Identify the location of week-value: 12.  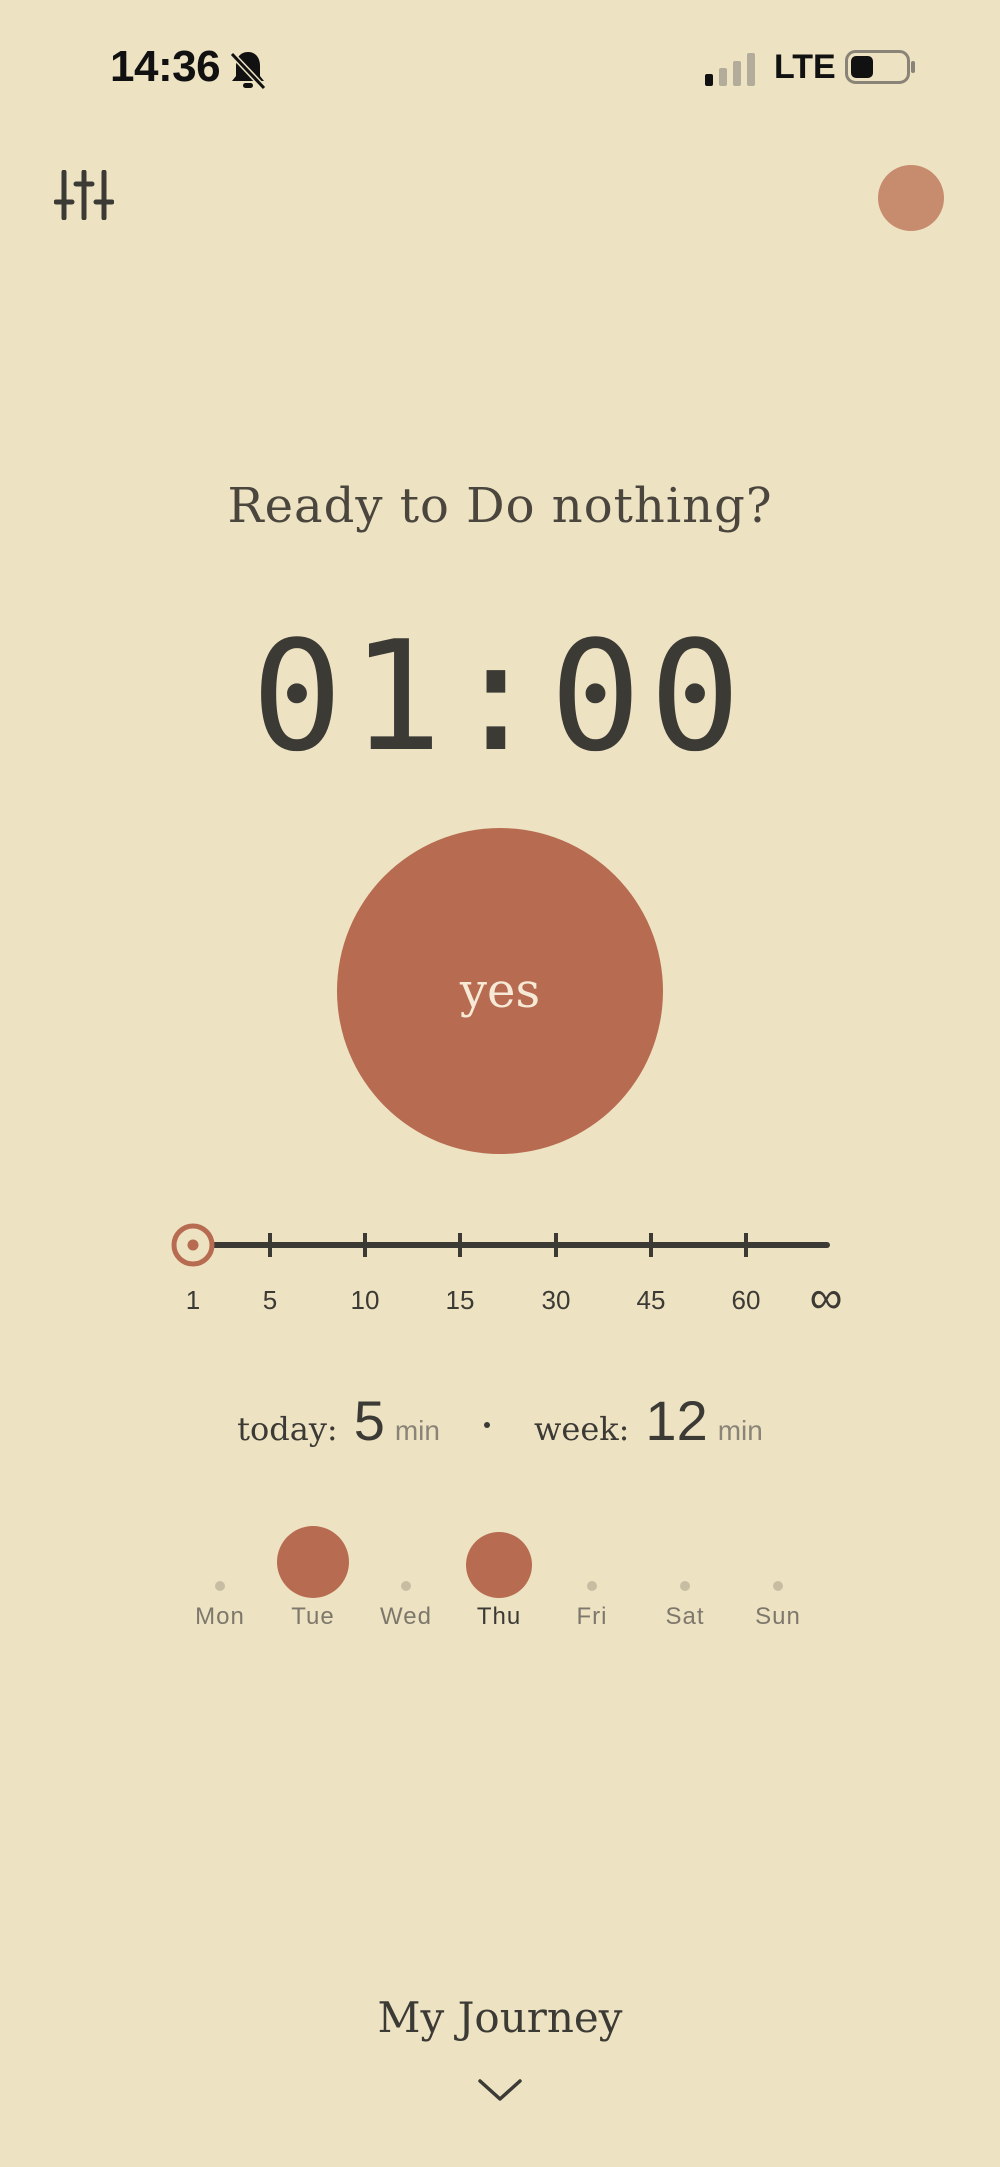
(676, 1420).